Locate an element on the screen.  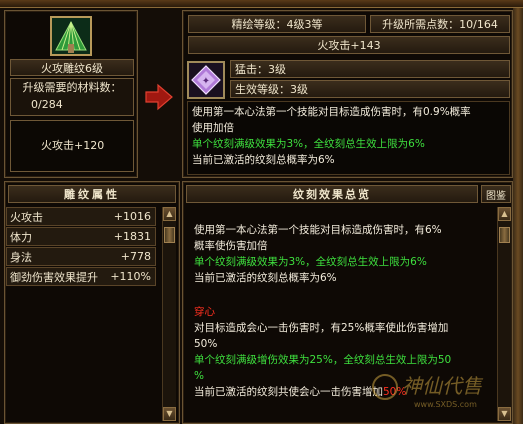
overview-title: 纹刻效果总览 is located at coordinates (332, 194).